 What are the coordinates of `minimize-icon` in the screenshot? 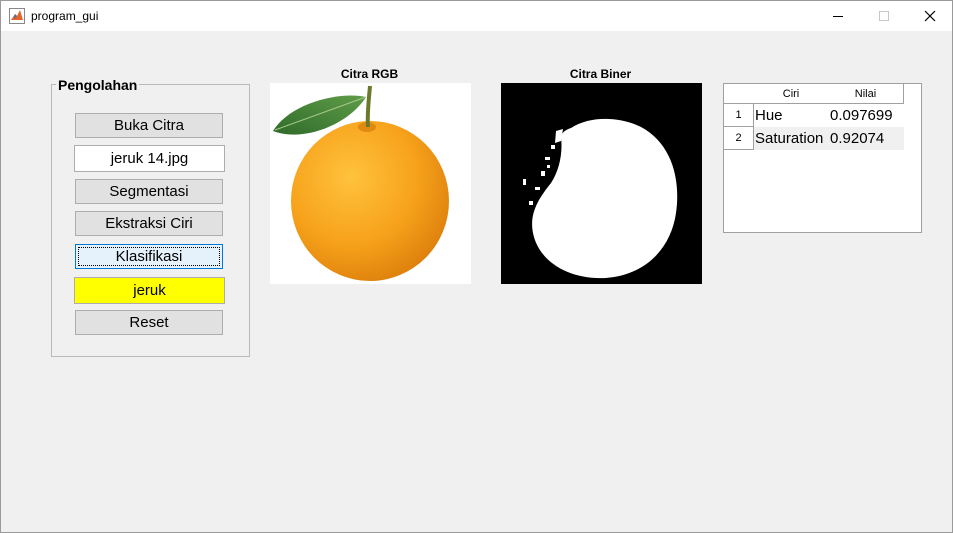 It's located at (838, 16).